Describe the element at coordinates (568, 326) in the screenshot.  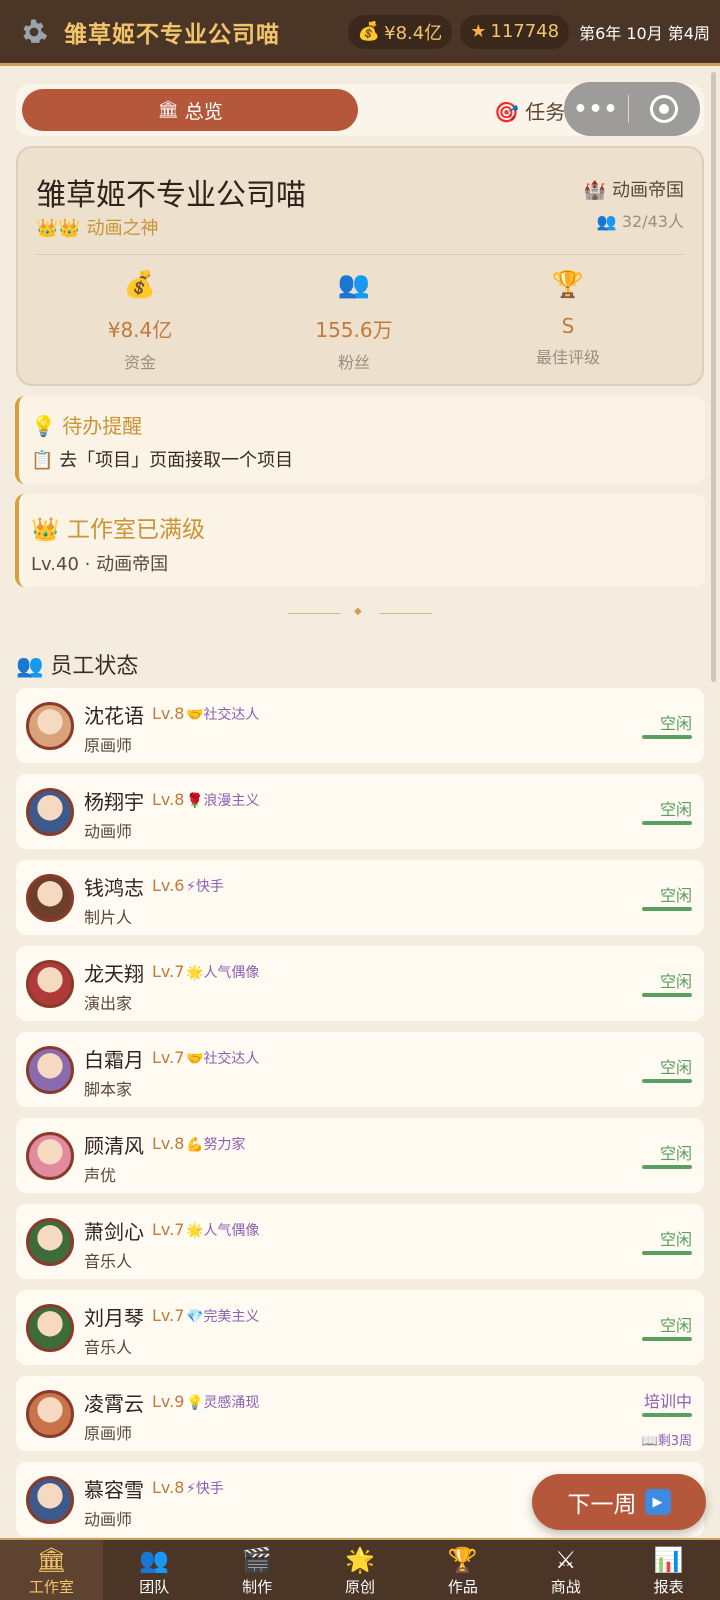
I see `stat-value: S` at that location.